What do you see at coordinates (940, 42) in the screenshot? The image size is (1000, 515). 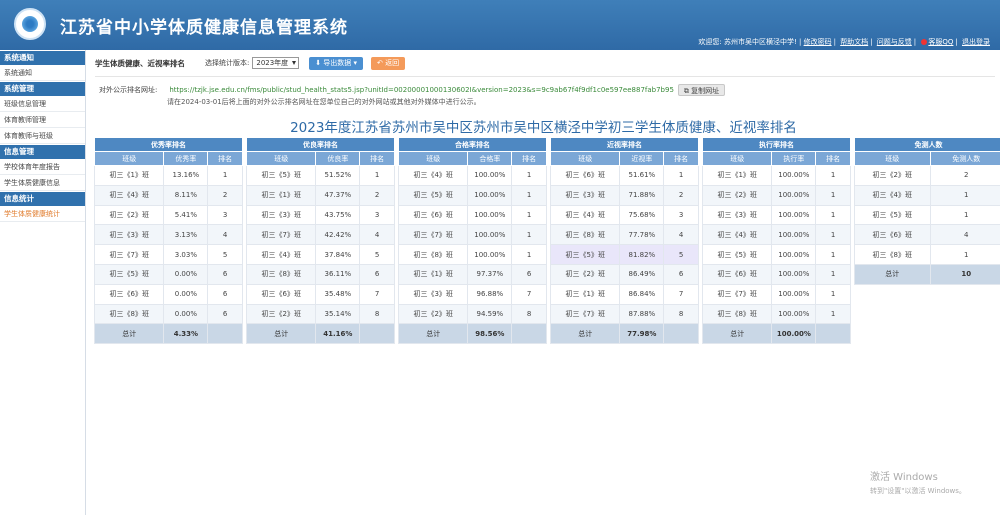 I see `qq-service-link: 客服QQ` at bounding box center [940, 42].